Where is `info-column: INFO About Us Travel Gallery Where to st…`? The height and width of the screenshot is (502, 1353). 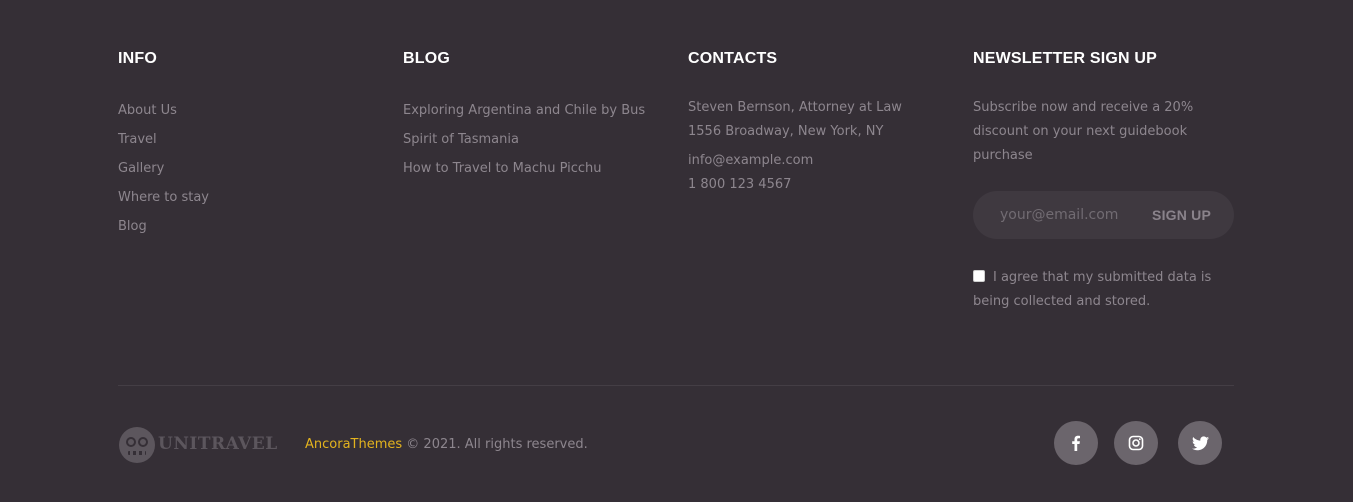
info-column: INFO About Us Travel Gallery Where to st… is located at coordinates (163, 144).